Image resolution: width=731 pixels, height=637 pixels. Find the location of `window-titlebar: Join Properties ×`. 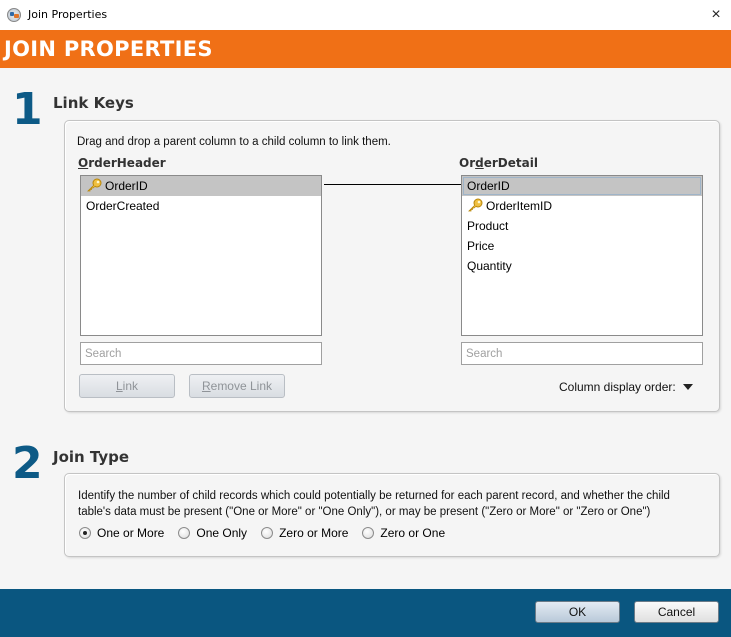

window-titlebar: Join Properties × is located at coordinates (365, 15).